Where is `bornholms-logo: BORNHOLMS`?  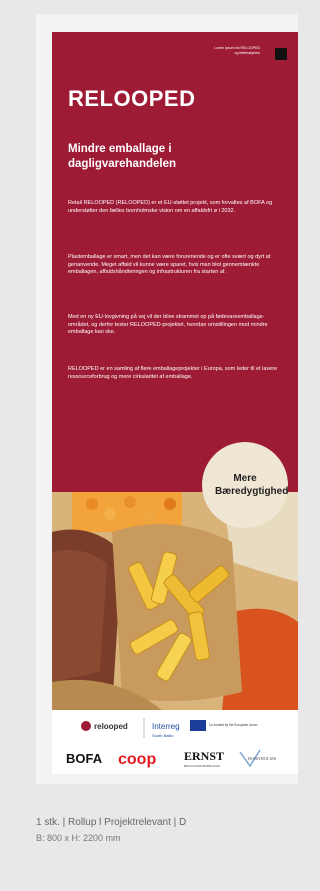
bornholms-logo: BORNHOLMS is located at coordinates (262, 758).